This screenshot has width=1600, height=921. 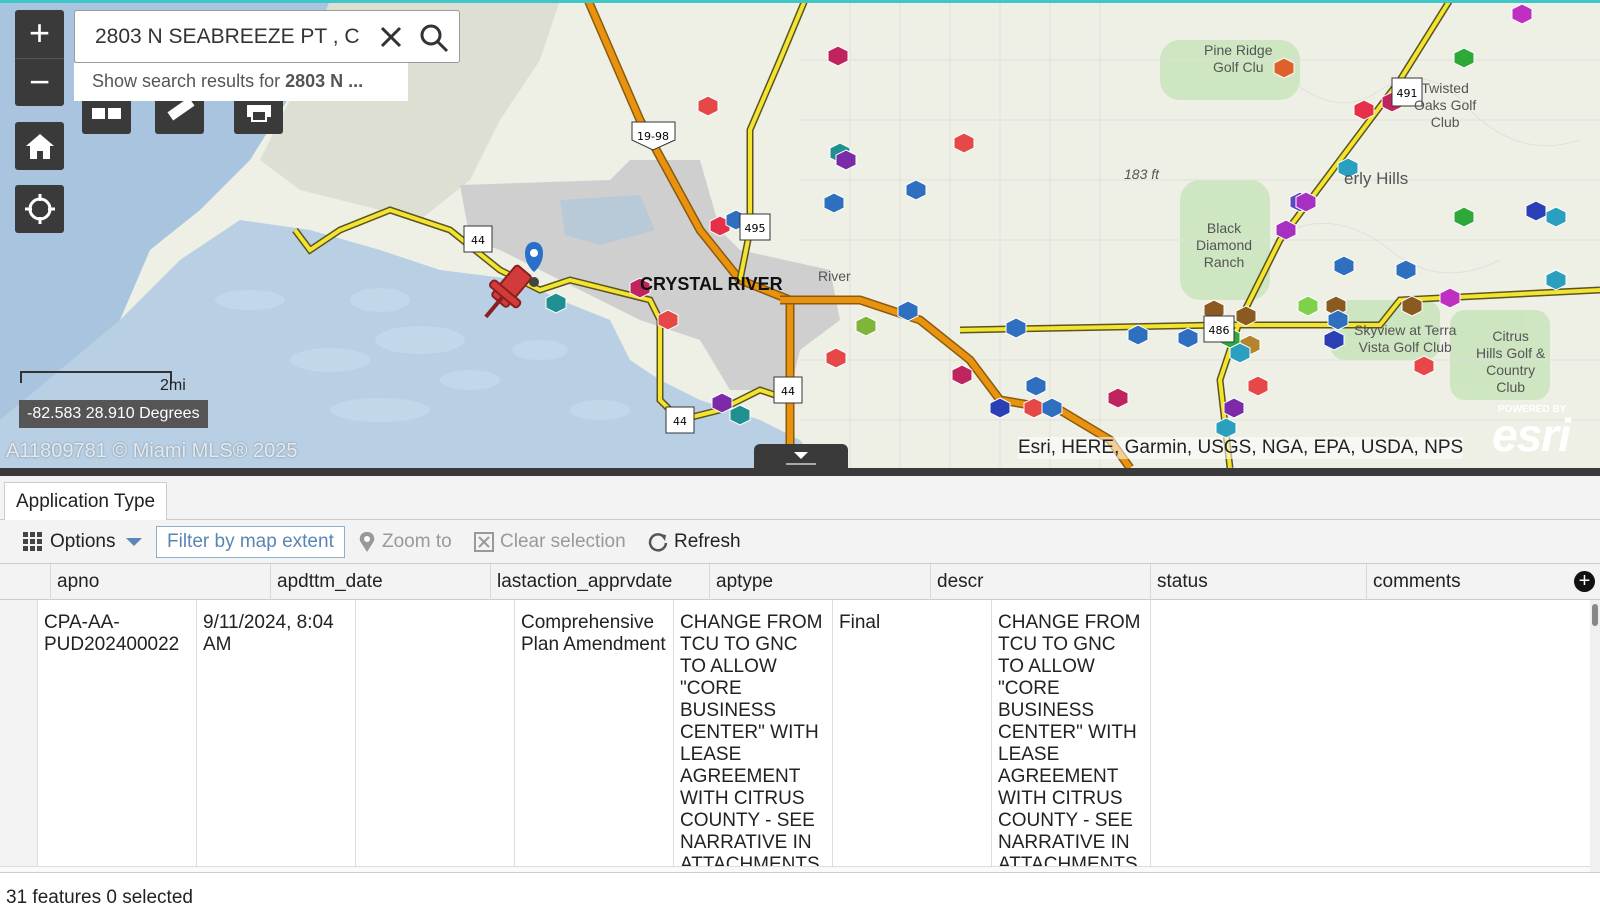 I want to click on refresh-label: Refresh, so click(x=707, y=541).